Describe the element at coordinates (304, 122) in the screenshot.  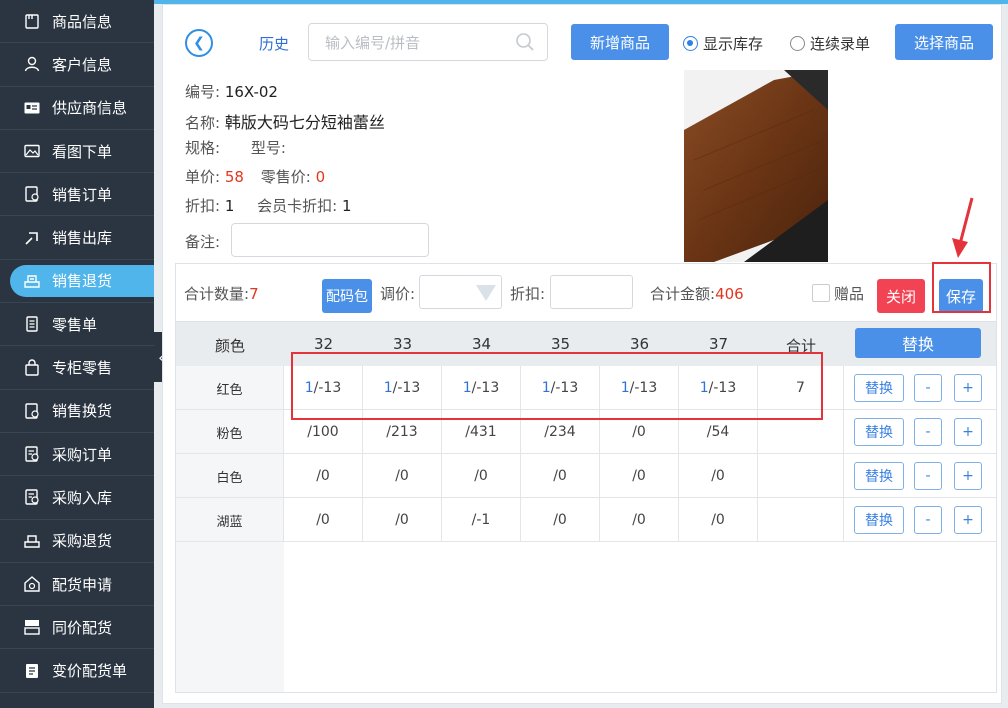
I see `product-name: 韩版大码七分短袖蕾丝` at that location.